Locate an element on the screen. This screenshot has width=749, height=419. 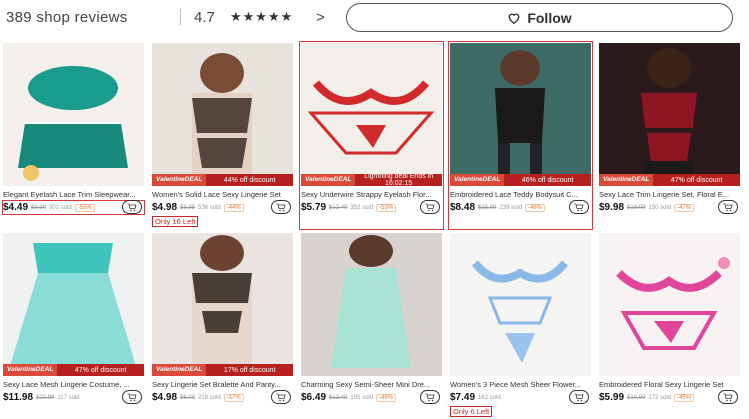
divider is located at coordinates (180, 17).